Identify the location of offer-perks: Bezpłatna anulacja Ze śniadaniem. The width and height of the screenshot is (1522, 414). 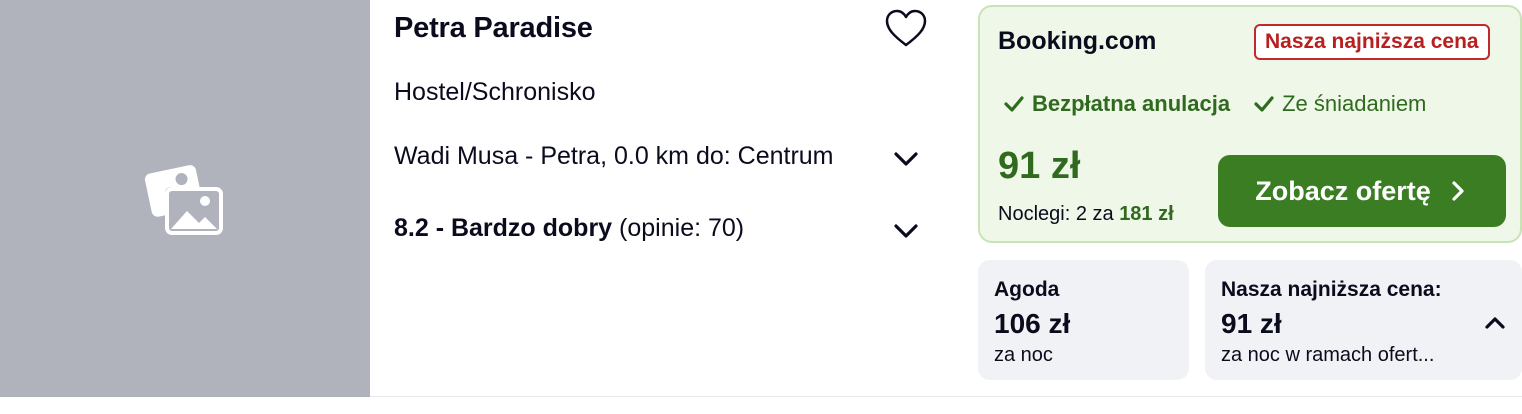
(1227, 104).